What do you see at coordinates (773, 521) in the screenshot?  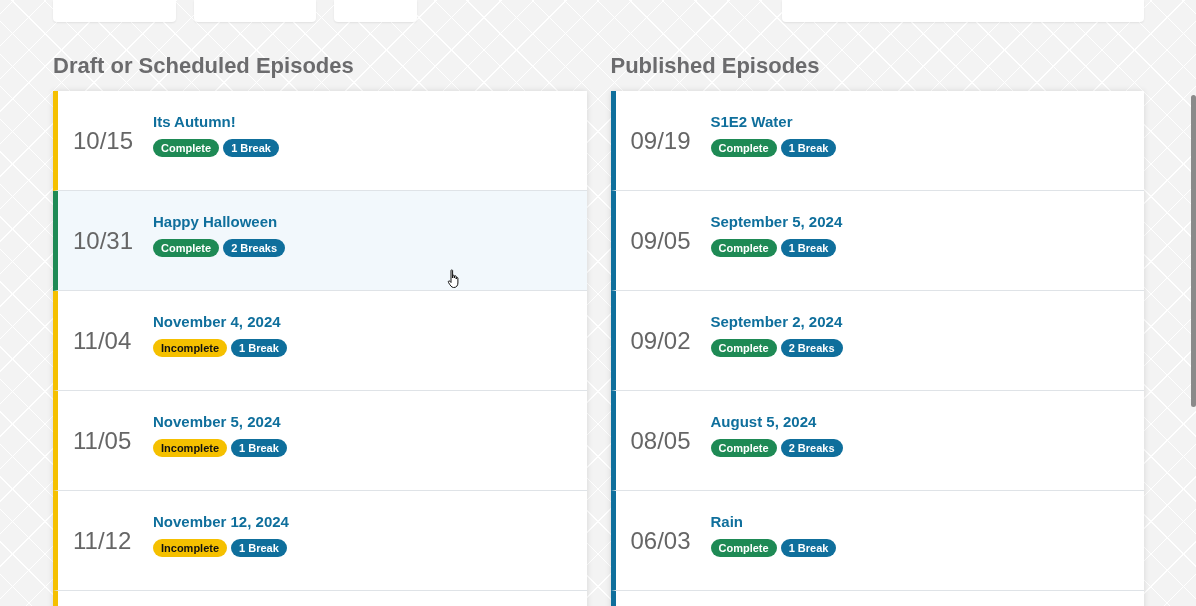 I see `episode-title: Rain` at bounding box center [773, 521].